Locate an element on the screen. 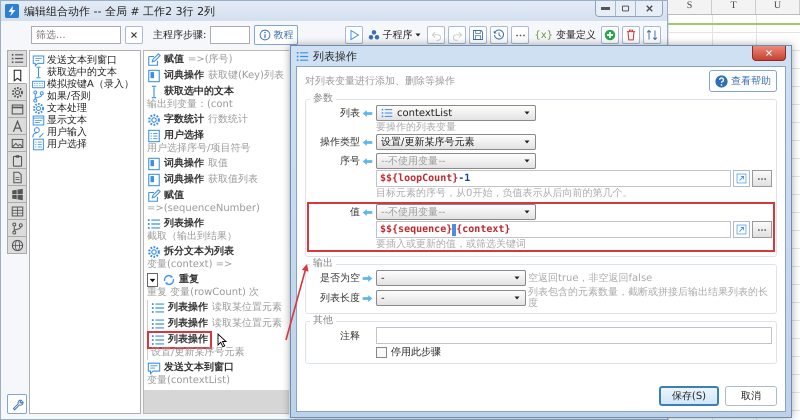  field-hint: 要插入或更新的值，或筛选关键词 is located at coordinates (451, 244).